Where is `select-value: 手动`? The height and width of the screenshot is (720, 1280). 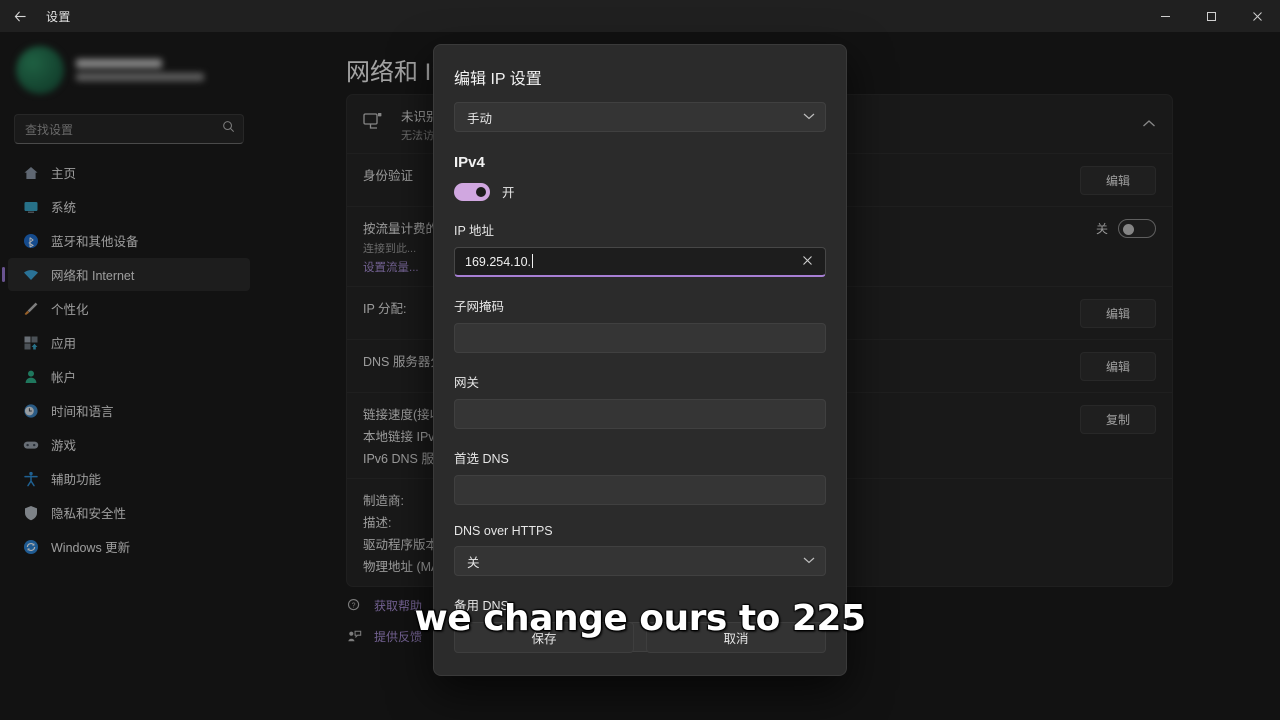
select-value: 手动 is located at coordinates (480, 118).